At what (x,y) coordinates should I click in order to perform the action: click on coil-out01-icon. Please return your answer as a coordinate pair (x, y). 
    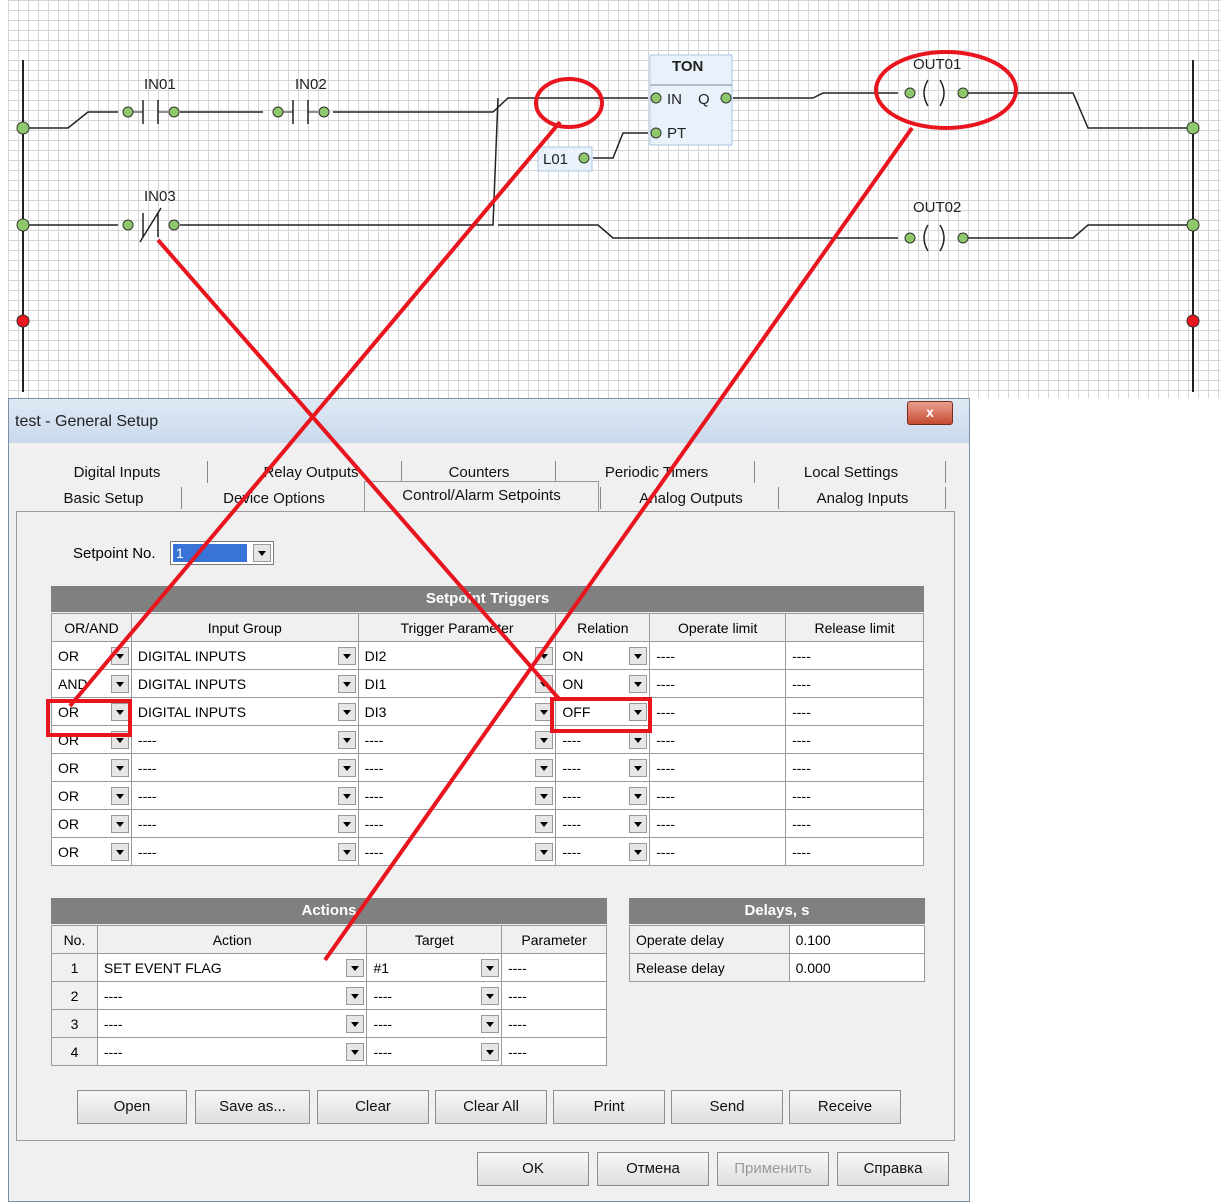
    Looking at the image, I should click on (936, 93).